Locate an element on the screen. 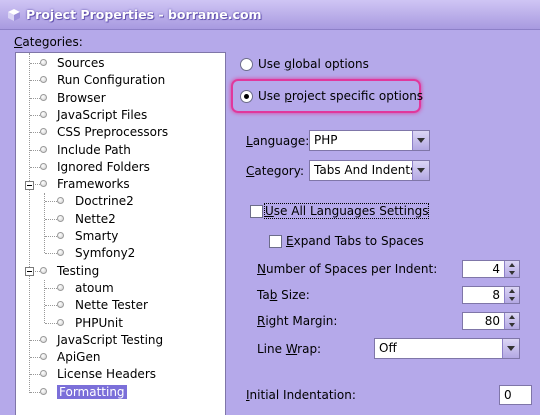 This screenshot has height=415, width=540. tree-item: Testing is located at coordinates (78, 271).